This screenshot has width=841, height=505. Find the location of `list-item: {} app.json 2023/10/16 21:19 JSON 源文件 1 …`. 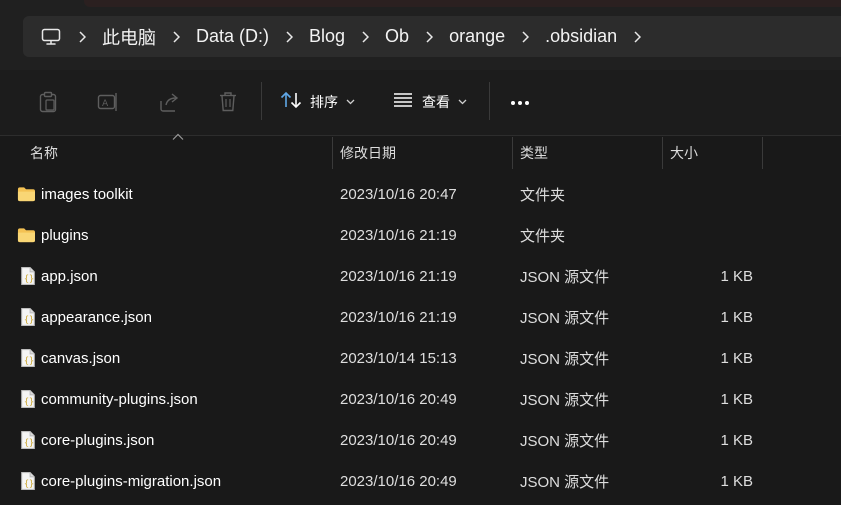

list-item: {} app.json 2023/10/16 21:19 JSON 源文件 1 … is located at coordinates (420, 276).